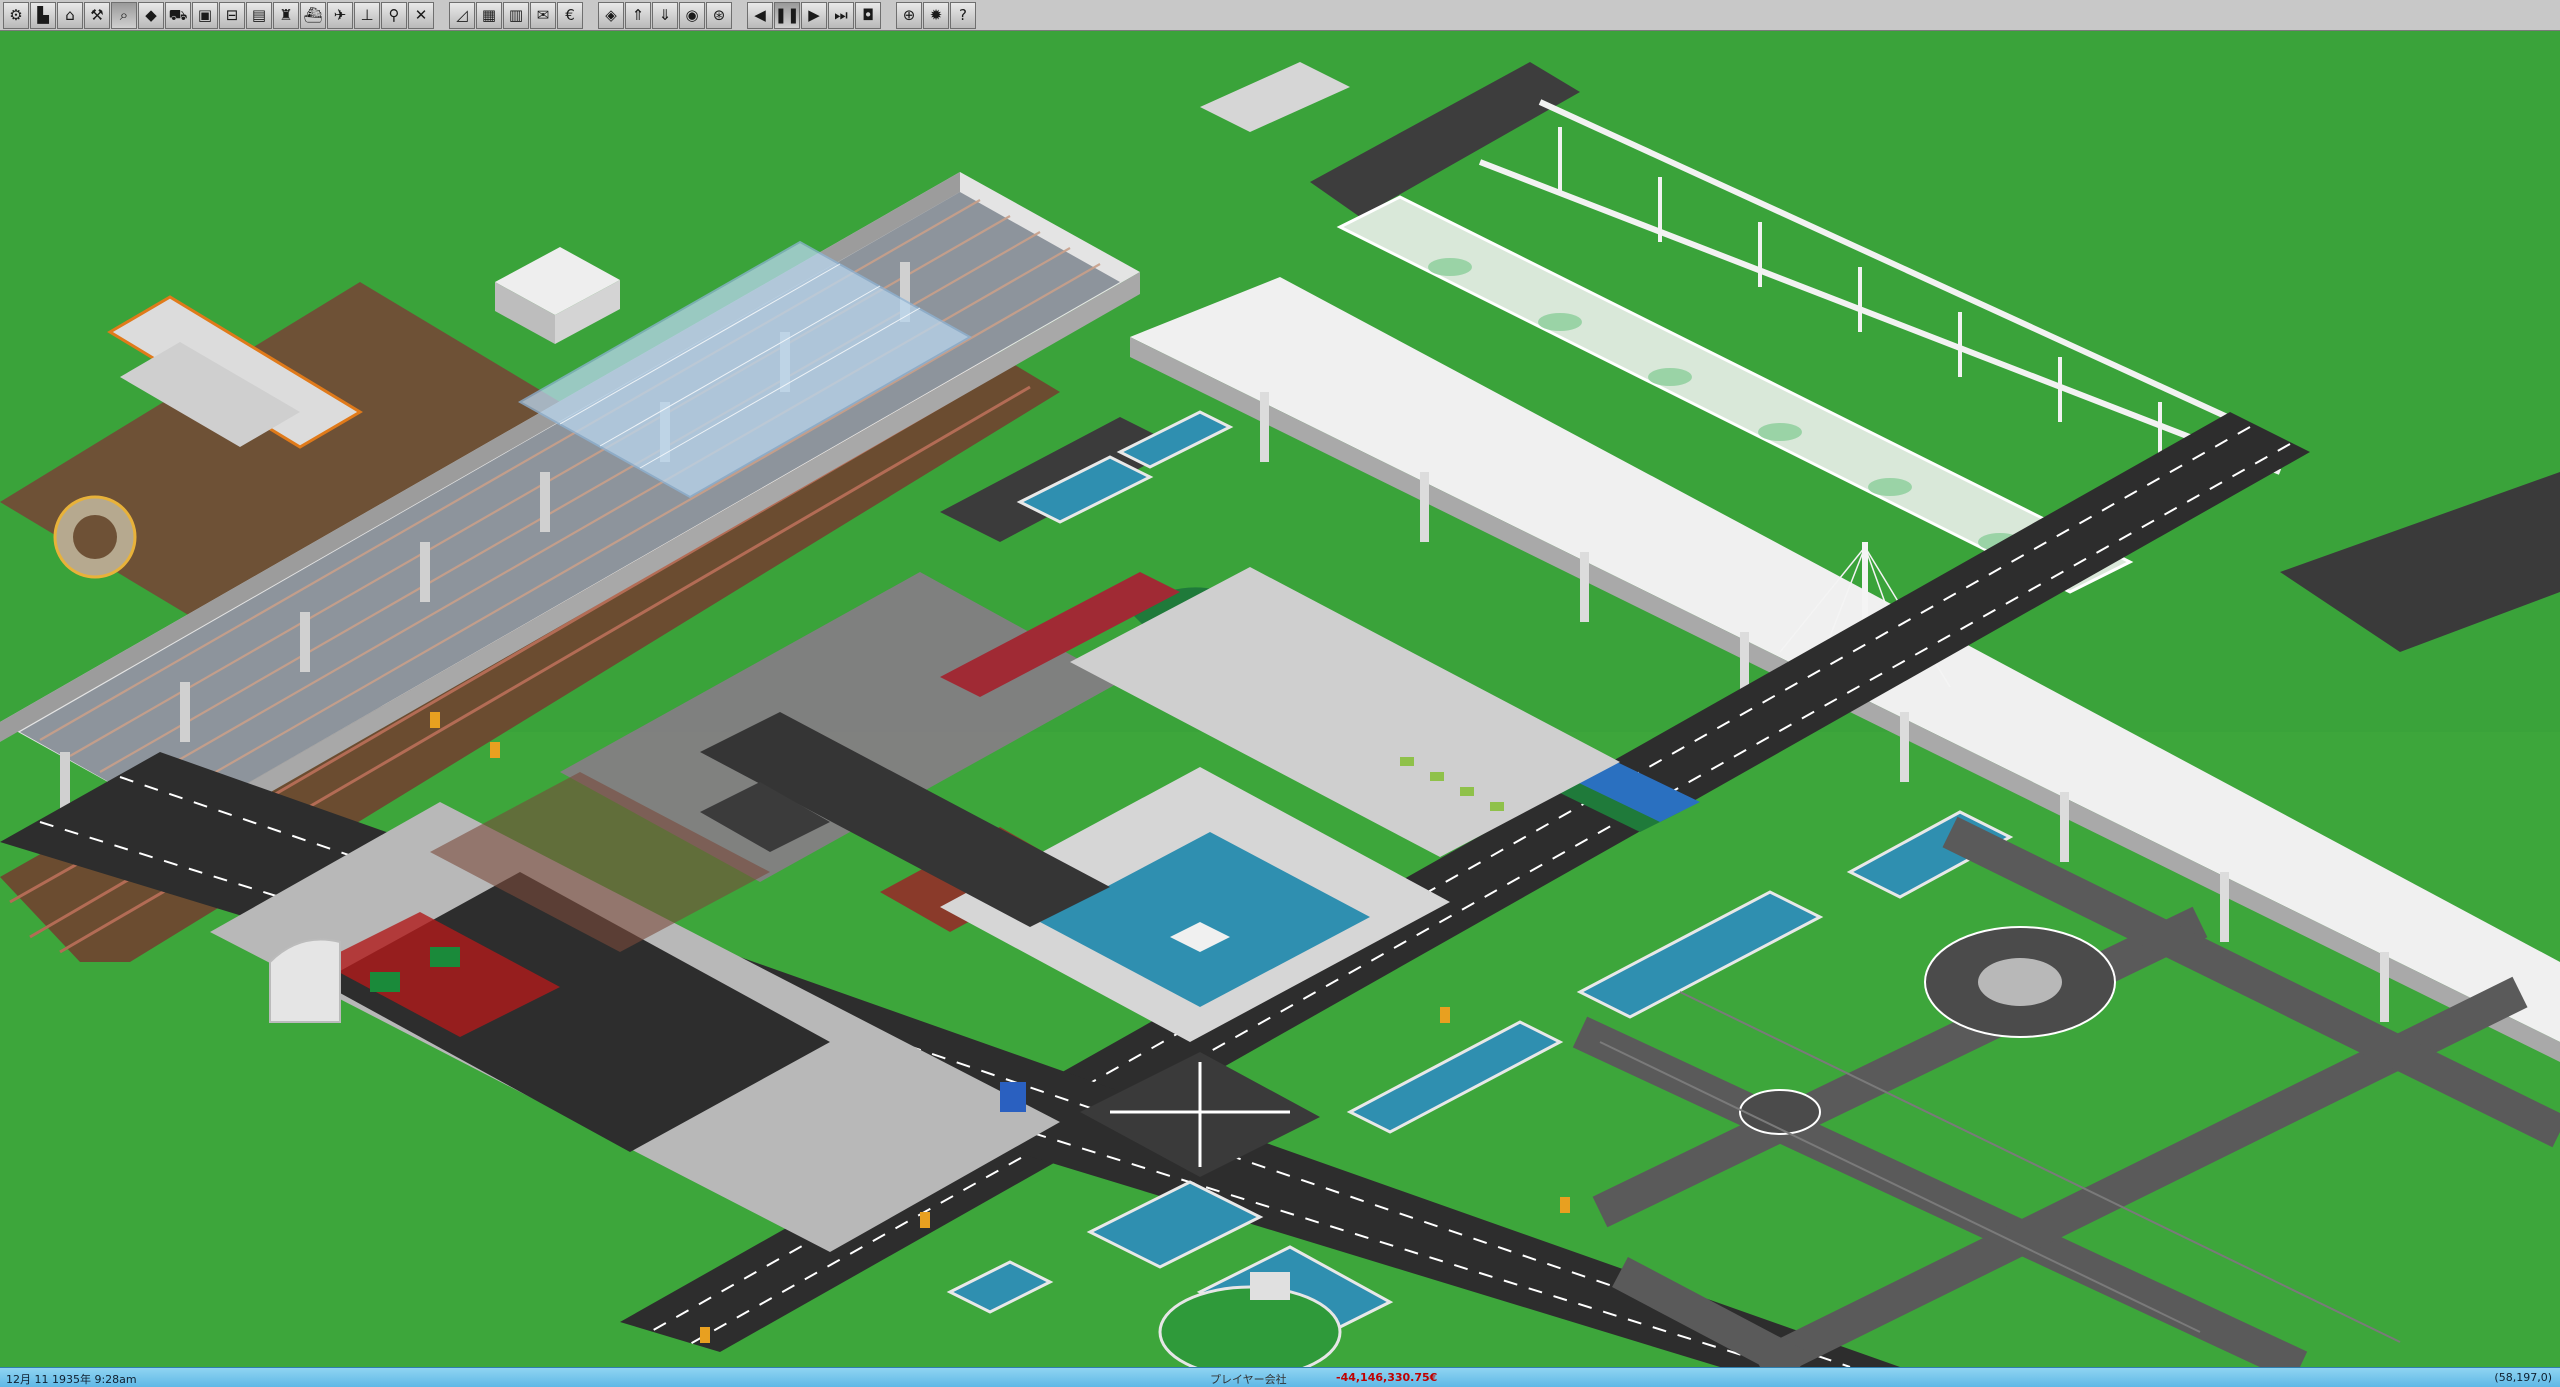 This screenshot has height=1387, width=2560. I want to click on help-icon: ?, so click(963, 14).